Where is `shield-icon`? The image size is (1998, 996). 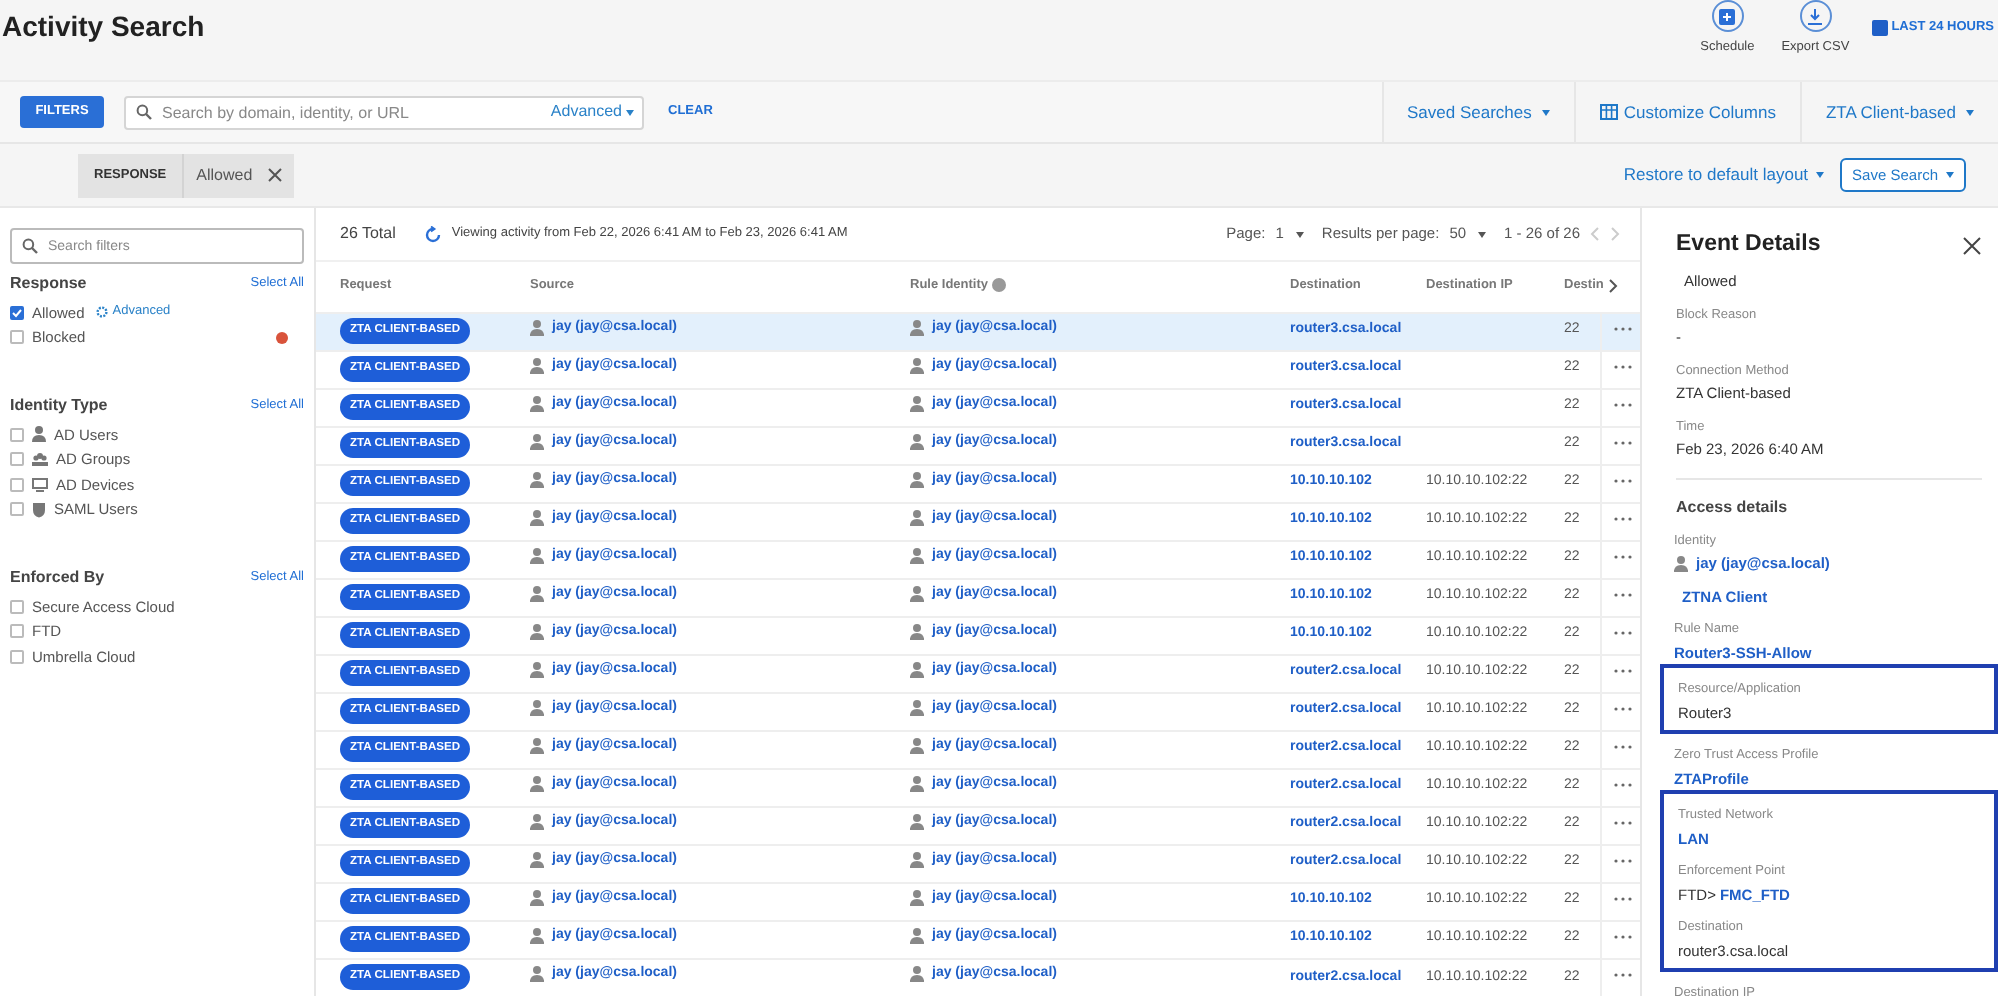
shield-icon is located at coordinates (39, 509).